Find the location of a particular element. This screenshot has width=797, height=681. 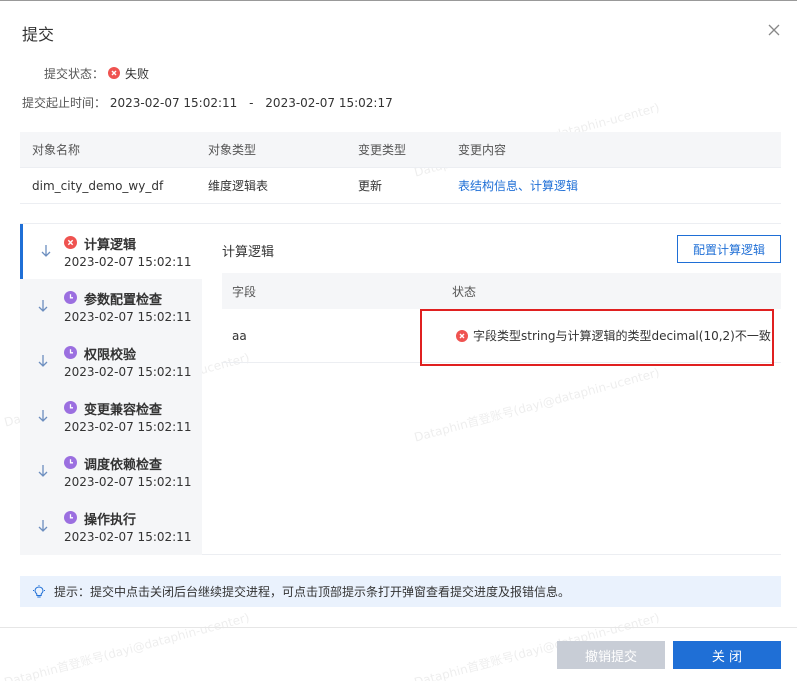

dialog-title: 提交 is located at coordinates (38, 34).